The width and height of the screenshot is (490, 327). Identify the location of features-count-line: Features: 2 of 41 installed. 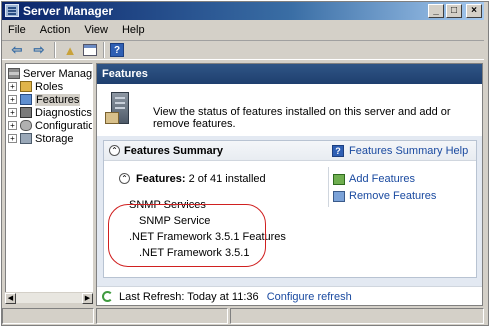
(201, 179).